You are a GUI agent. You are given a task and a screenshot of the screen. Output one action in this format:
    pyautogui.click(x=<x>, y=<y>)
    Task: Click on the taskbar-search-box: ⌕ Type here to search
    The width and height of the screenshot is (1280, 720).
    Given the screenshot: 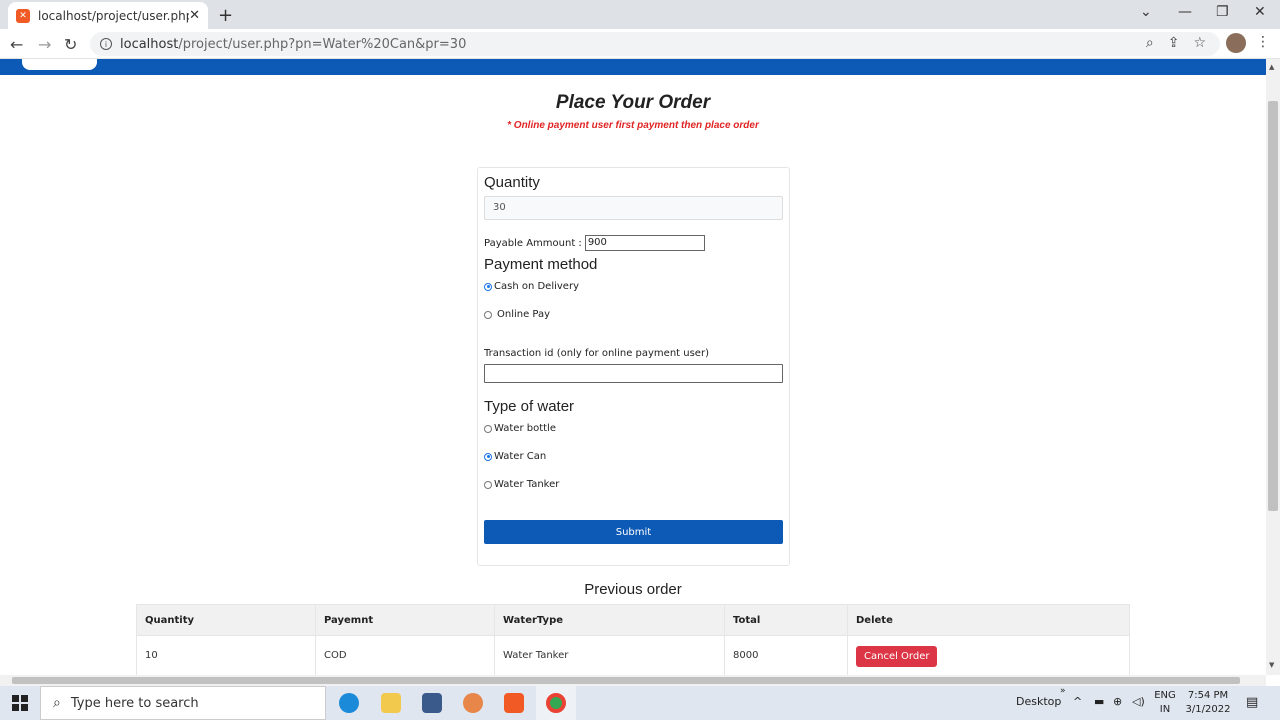 What is the action you would take?
    pyautogui.click(x=183, y=703)
    